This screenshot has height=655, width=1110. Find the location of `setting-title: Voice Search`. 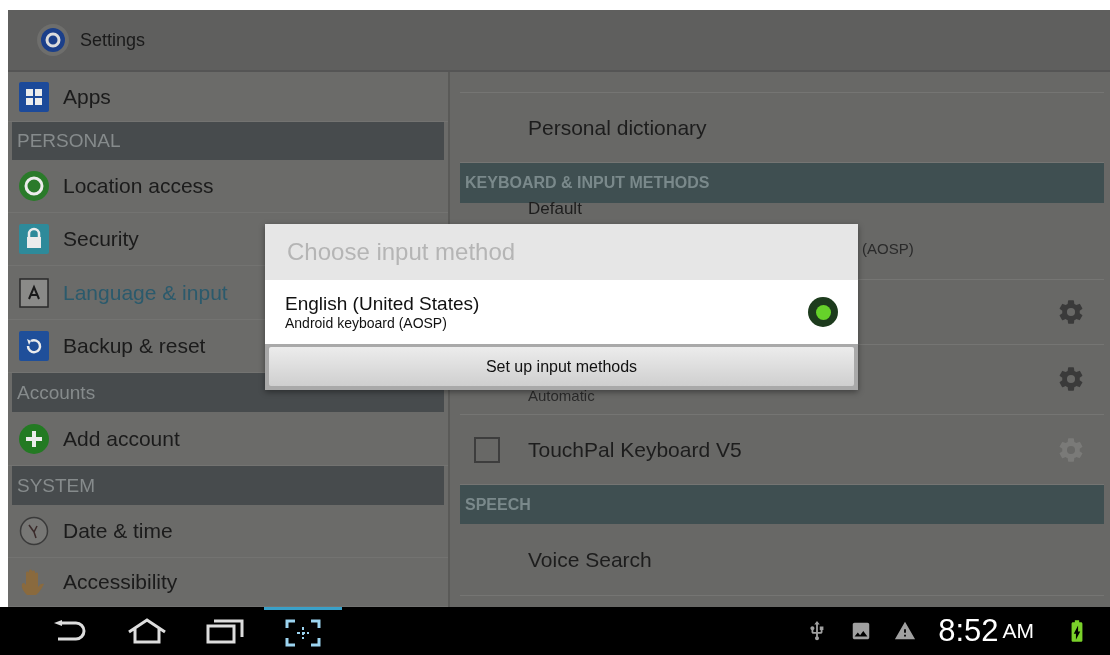

setting-title: Voice Search is located at coordinates (590, 559).